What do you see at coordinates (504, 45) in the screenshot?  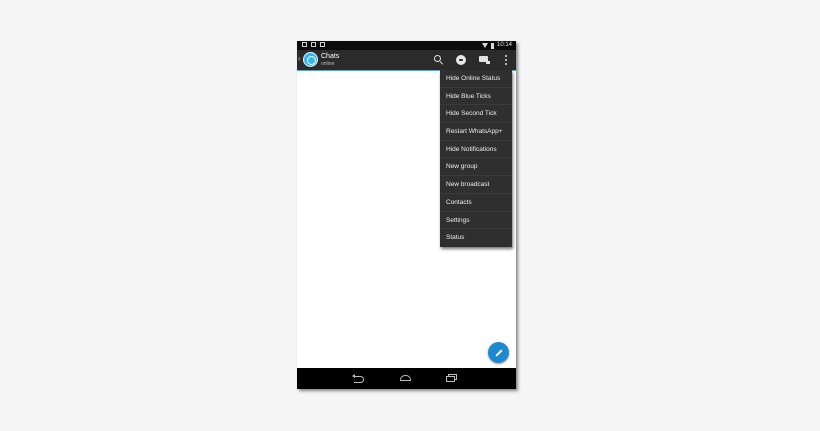 I see `status-time: 10:14` at bounding box center [504, 45].